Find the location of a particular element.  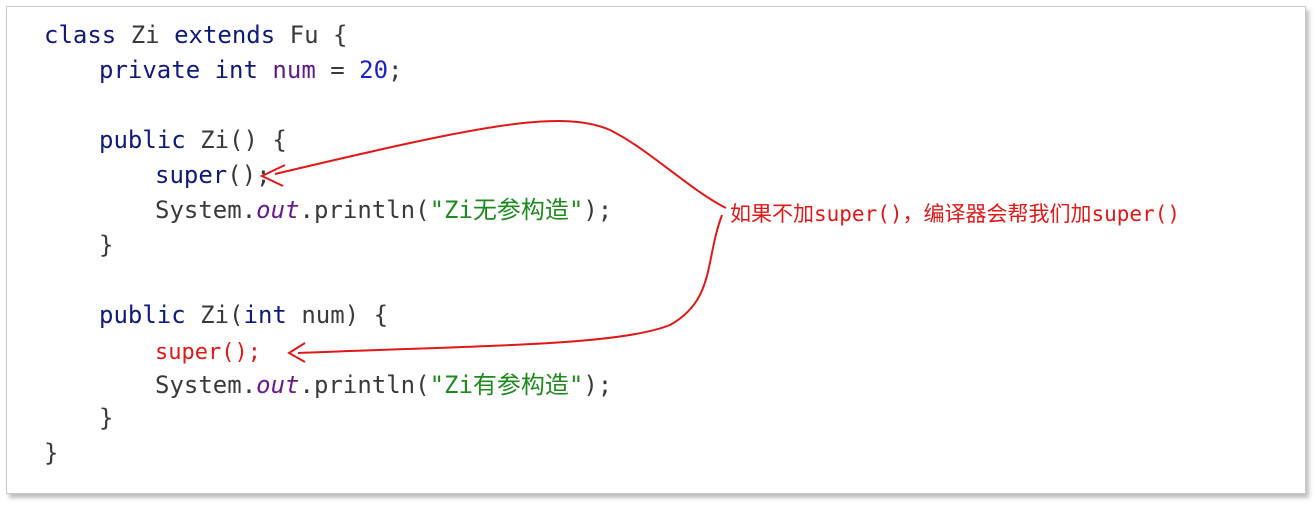

arrow-to-implicit-super is located at coordinates (510, 284).